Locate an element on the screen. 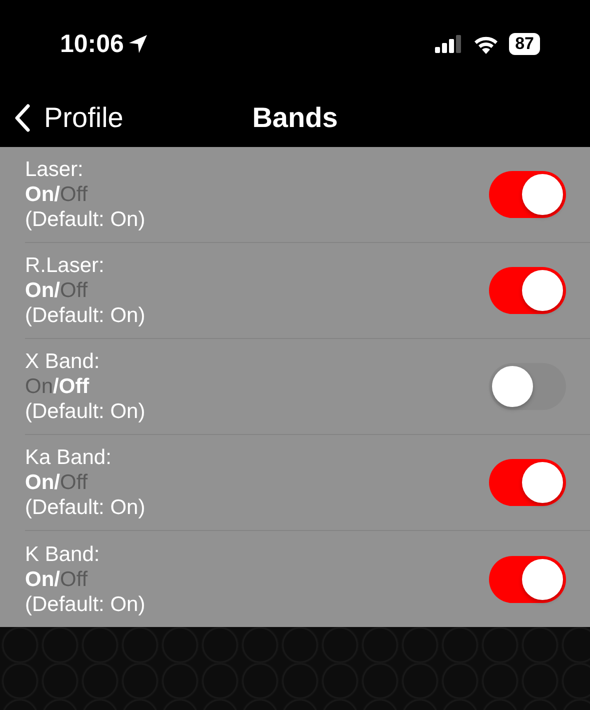 This screenshot has width=590, height=710. back-button: Profile is located at coordinates (62, 118).